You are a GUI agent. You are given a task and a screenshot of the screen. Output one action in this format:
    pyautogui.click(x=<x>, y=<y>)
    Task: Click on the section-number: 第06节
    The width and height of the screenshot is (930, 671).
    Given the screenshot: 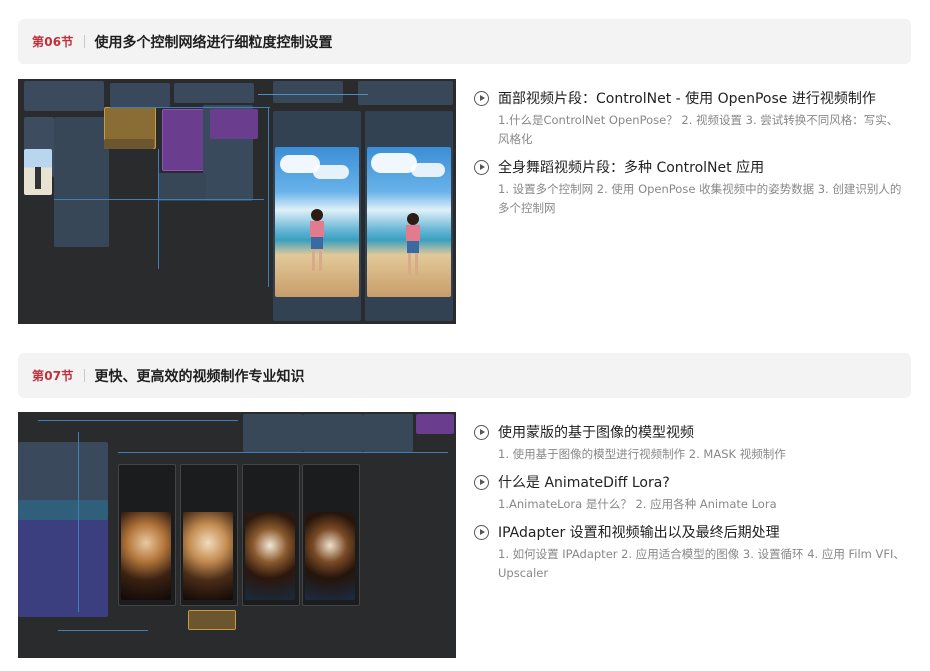 What is the action you would take?
    pyautogui.click(x=53, y=42)
    